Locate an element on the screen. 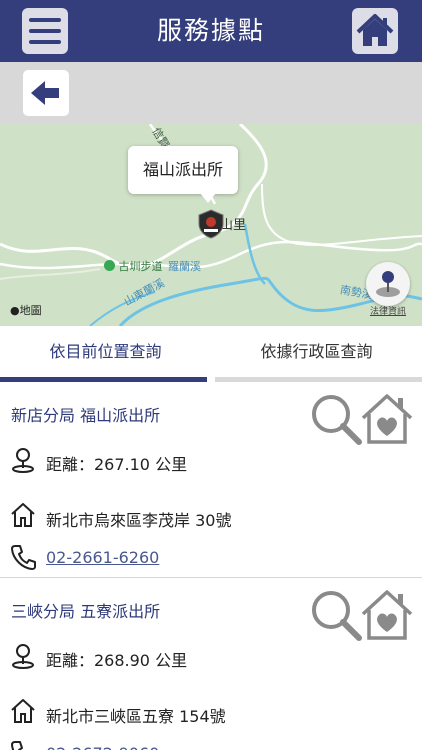 Image resolution: width=422 pixels, height=750 pixels. trail-label: 古圳步道 is located at coordinates (133, 266).